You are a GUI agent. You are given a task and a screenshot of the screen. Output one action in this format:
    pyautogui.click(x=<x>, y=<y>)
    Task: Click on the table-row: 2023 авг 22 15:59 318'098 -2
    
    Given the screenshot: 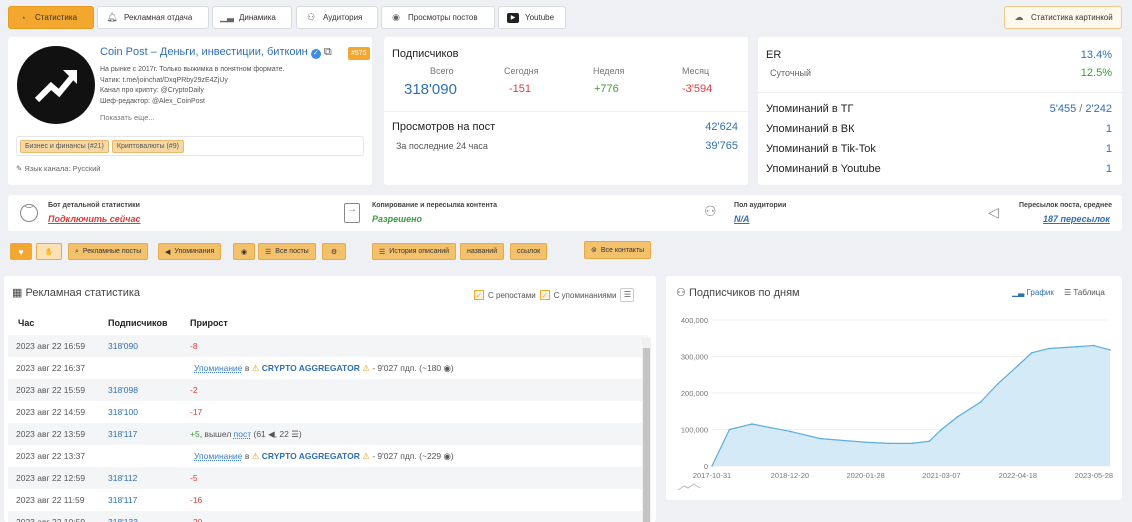 What is the action you would take?
    pyautogui.click(x=328, y=390)
    